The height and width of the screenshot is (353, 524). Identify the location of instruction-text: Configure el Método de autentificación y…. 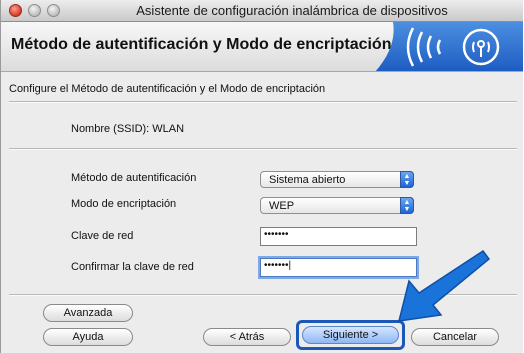
(167, 89).